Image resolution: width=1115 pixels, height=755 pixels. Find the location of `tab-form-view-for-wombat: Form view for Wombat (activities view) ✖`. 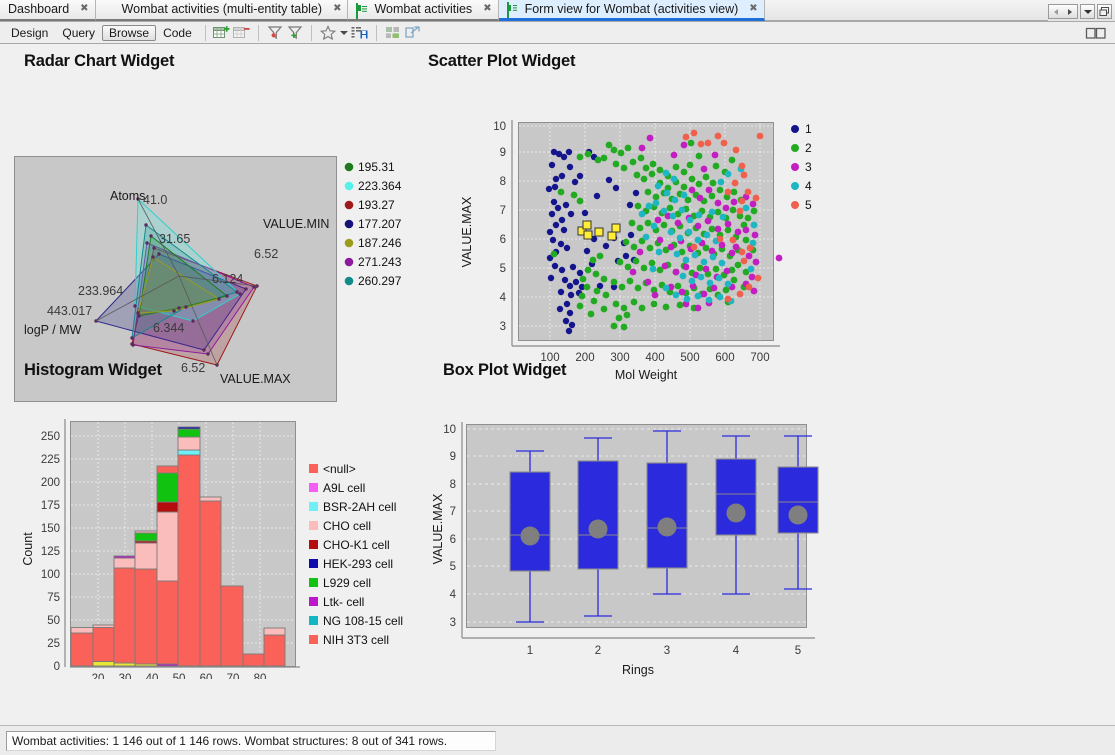

tab-form-view-for-wombat: Form view for Wombat (activities view) ✖ is located at coordinates (631, 10).